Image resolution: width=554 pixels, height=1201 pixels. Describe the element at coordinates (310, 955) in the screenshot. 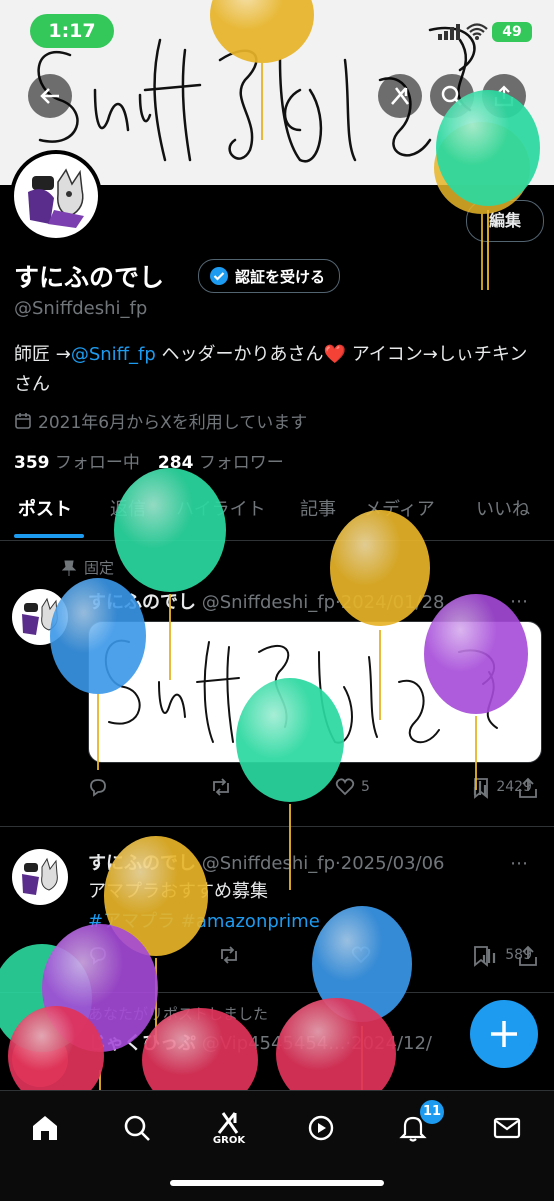

I see `post-actions: 589` at that location.